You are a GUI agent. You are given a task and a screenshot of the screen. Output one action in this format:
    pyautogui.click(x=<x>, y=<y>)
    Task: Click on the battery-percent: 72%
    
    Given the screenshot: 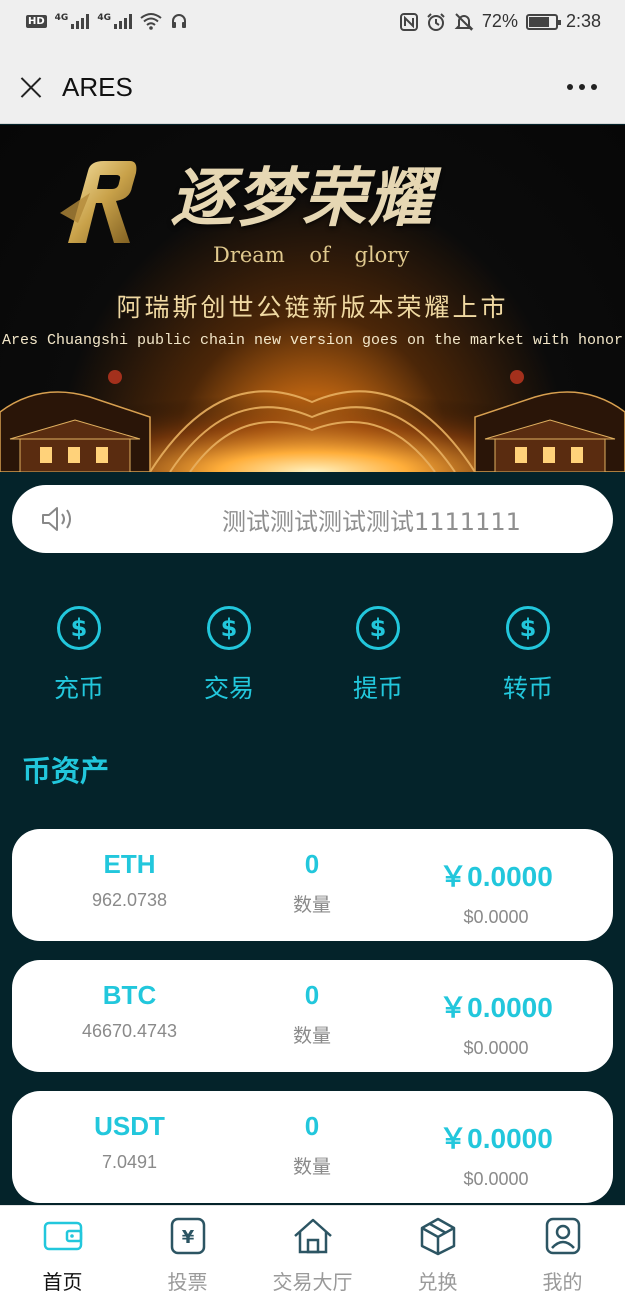 What is the action you would take?
    pyautogui.click(x=499, y=21)
    